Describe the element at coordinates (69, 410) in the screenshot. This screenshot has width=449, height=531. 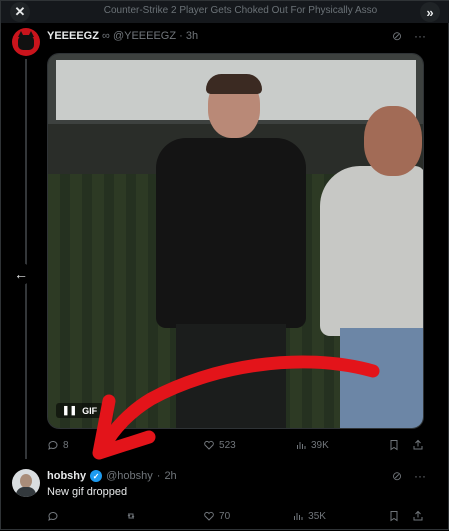
I see `pause-icon: ❚❚` at that location.